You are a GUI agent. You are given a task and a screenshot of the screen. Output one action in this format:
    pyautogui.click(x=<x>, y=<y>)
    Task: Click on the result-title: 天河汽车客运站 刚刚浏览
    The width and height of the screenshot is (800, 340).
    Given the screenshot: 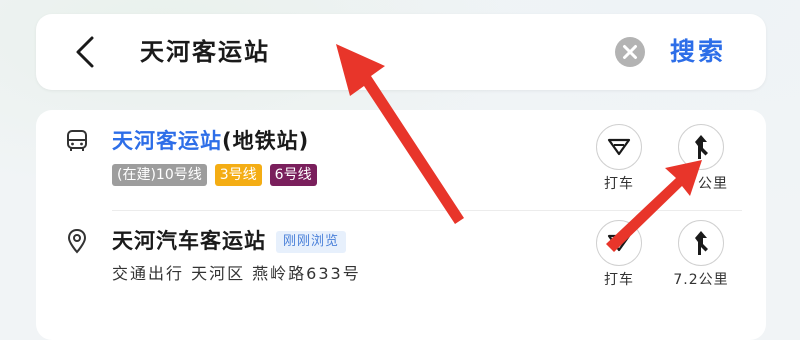 What is the action you would take?
    pyautogui.click(x=229, y=241)
    